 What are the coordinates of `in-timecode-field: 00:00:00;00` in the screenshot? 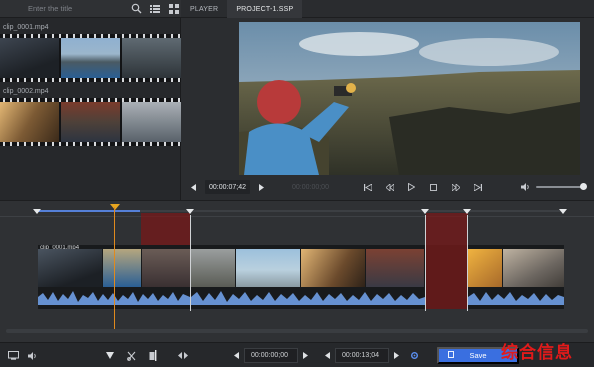 It's located at (271, 355).